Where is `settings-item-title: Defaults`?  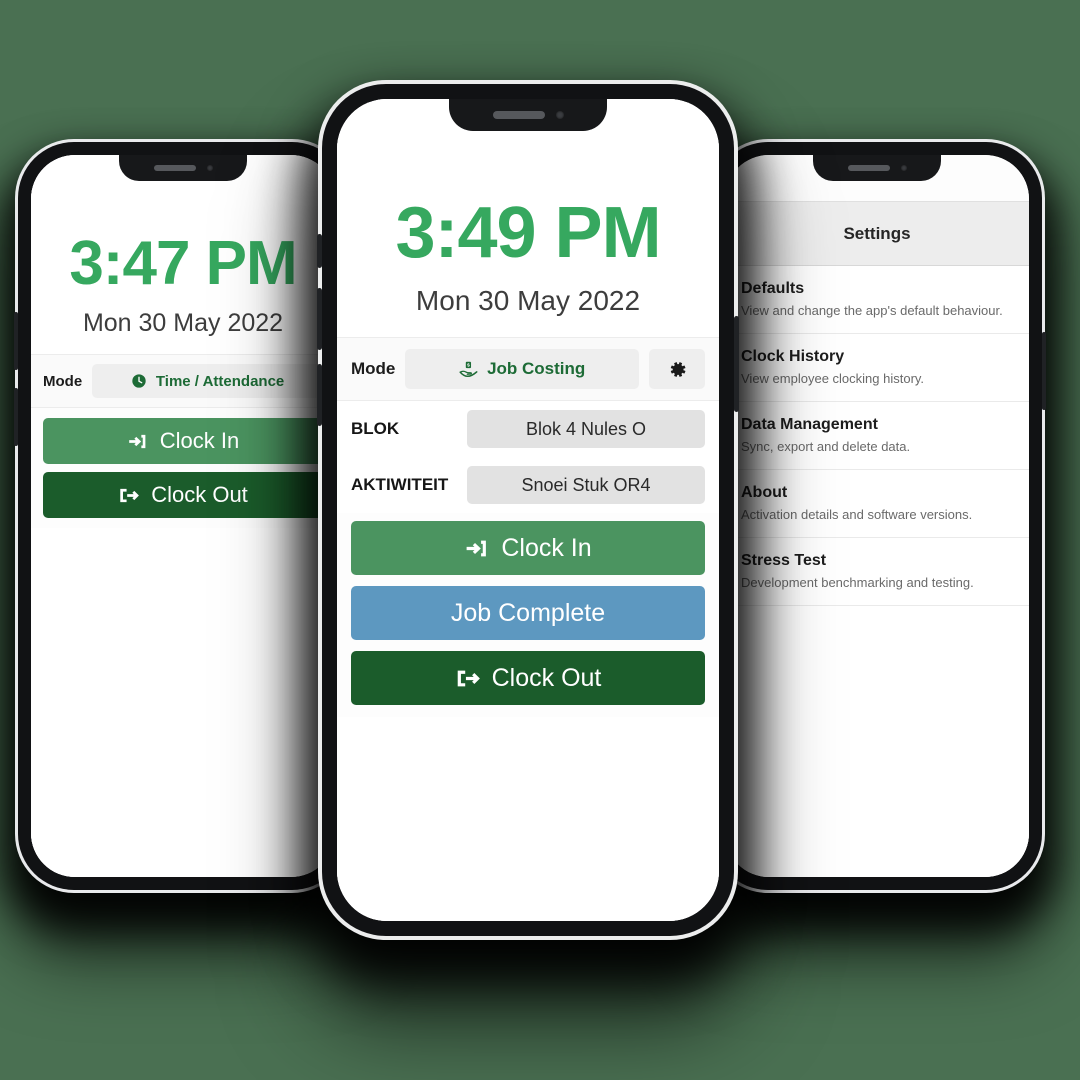 settings-item-title: Defaults is located at coordinates (773, 288).